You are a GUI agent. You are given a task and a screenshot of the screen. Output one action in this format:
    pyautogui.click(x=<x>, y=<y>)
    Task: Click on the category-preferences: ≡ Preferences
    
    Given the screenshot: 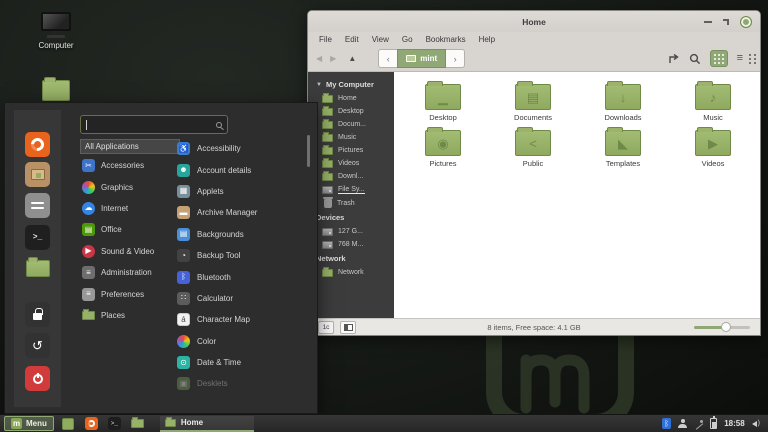 What is the action you would take?
    pyautogui.click(x=129, y=293)
    